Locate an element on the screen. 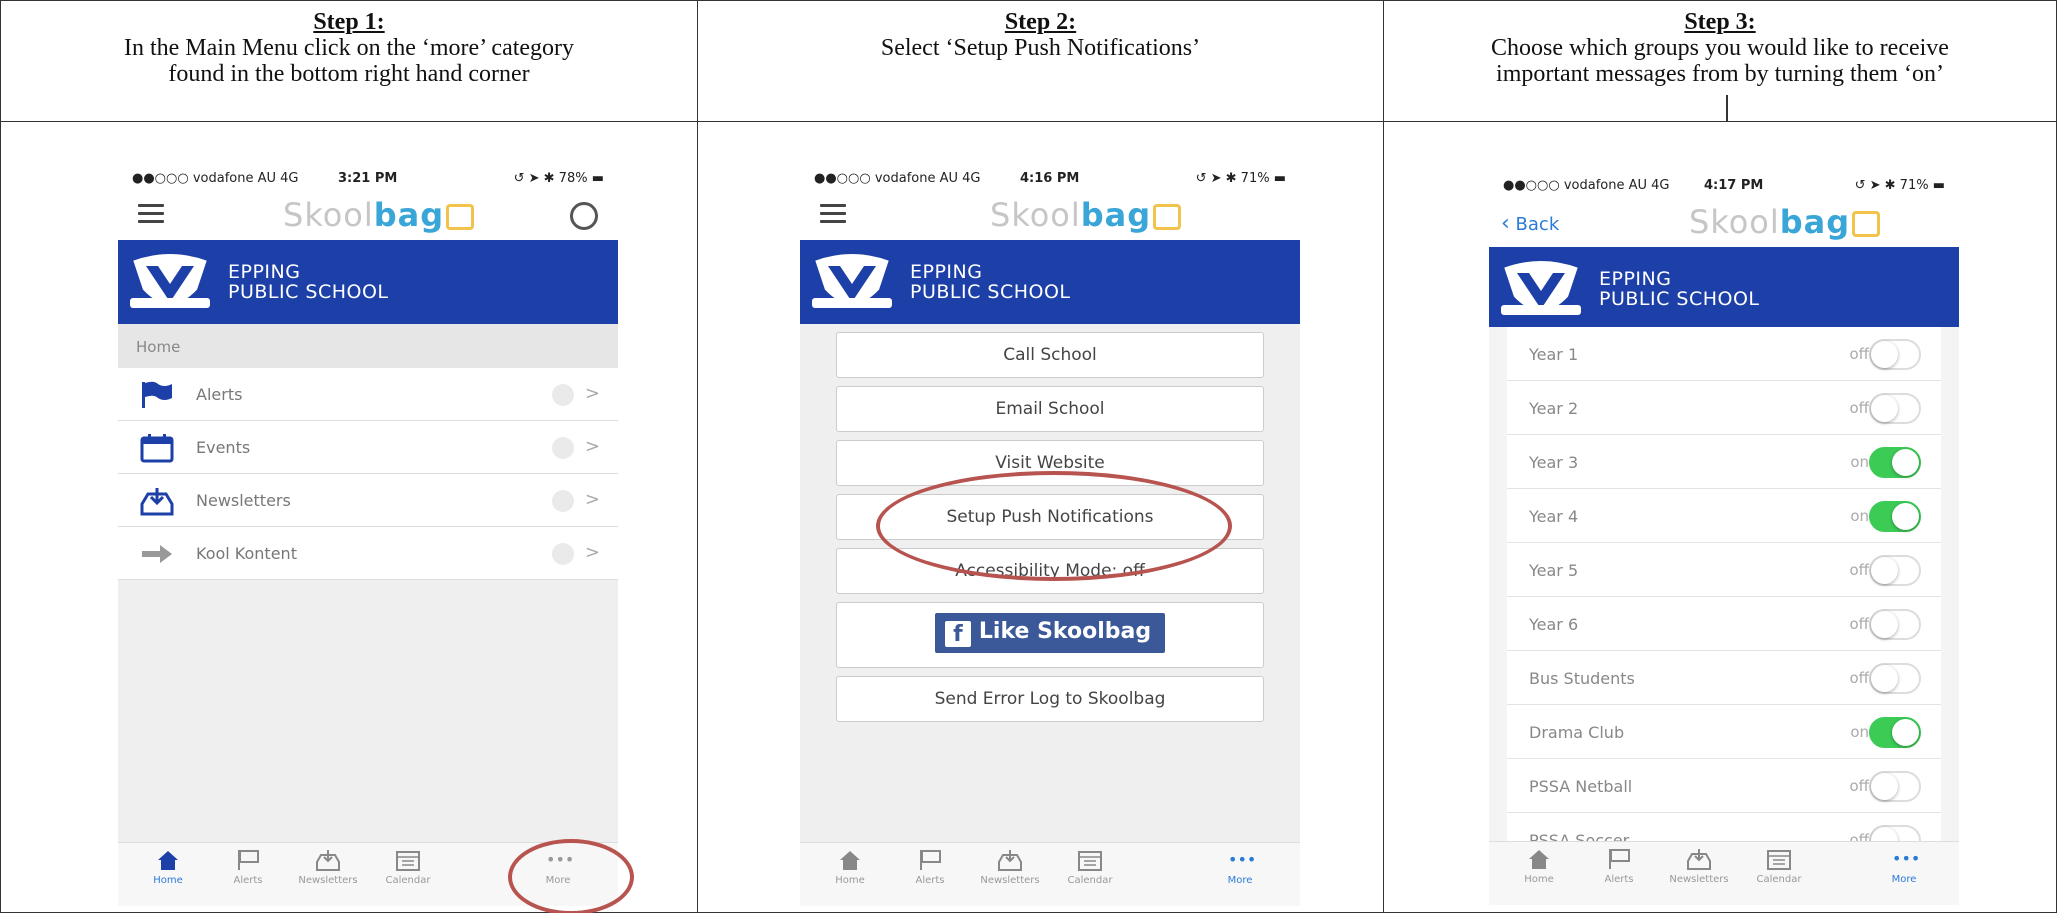  group-name: Year 1 is located at coordinates (1554, 354).